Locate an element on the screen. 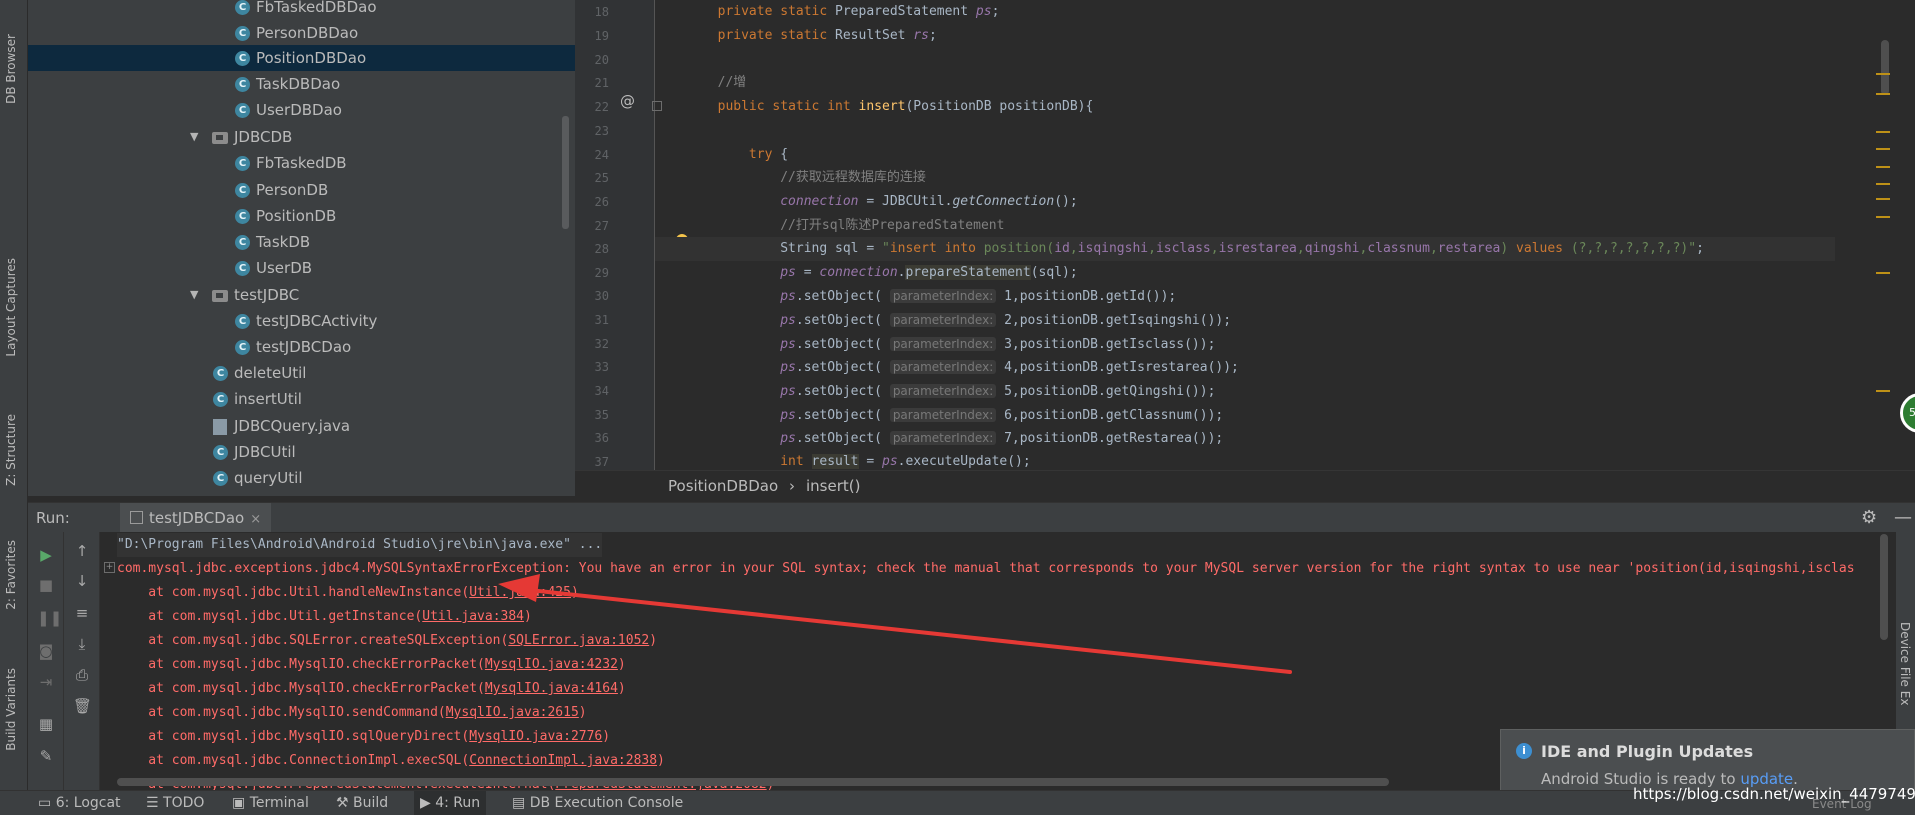 The image size is (1915, 815). camera-icon: ◙ is located at coordinates (46, 651).